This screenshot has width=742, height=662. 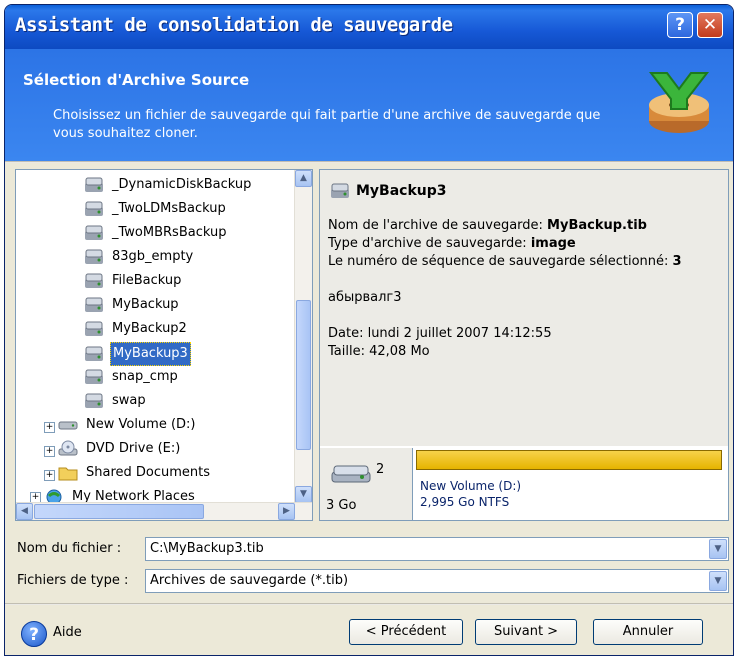 I want to click on archive-type-line: Type d'archive de sauvegarde: image, so click(x=452, y=243).